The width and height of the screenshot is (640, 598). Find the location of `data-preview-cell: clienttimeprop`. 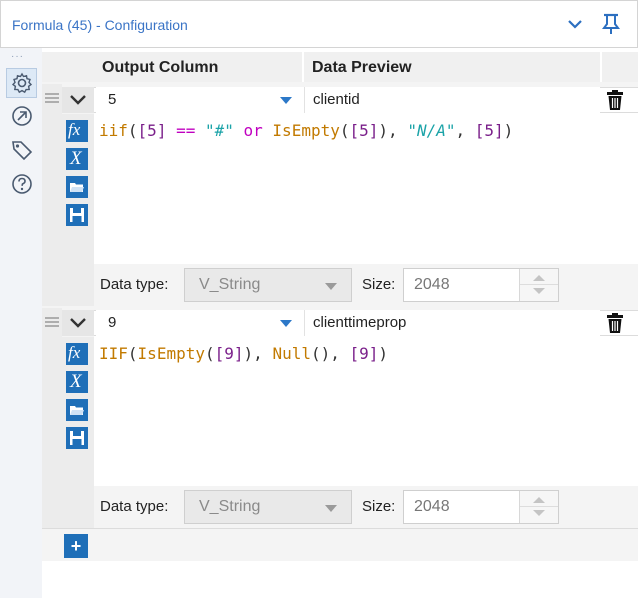

data-preview-cell: clienttimeprop is located at coordinates (452, 323).